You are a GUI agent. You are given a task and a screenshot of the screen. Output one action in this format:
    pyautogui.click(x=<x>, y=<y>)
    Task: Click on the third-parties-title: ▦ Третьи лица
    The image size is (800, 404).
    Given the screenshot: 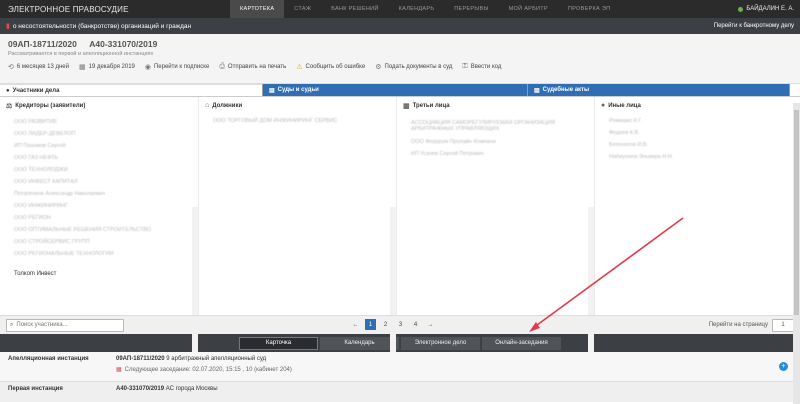 What is the action you would take?
    pyautogui.click(x=426, y=106)
    